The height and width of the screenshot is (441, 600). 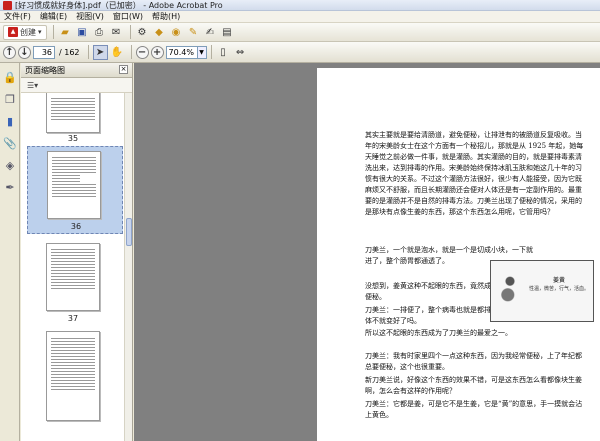 I want to click on figure-caption-title: 姜黄, so click(x=558, y=280).